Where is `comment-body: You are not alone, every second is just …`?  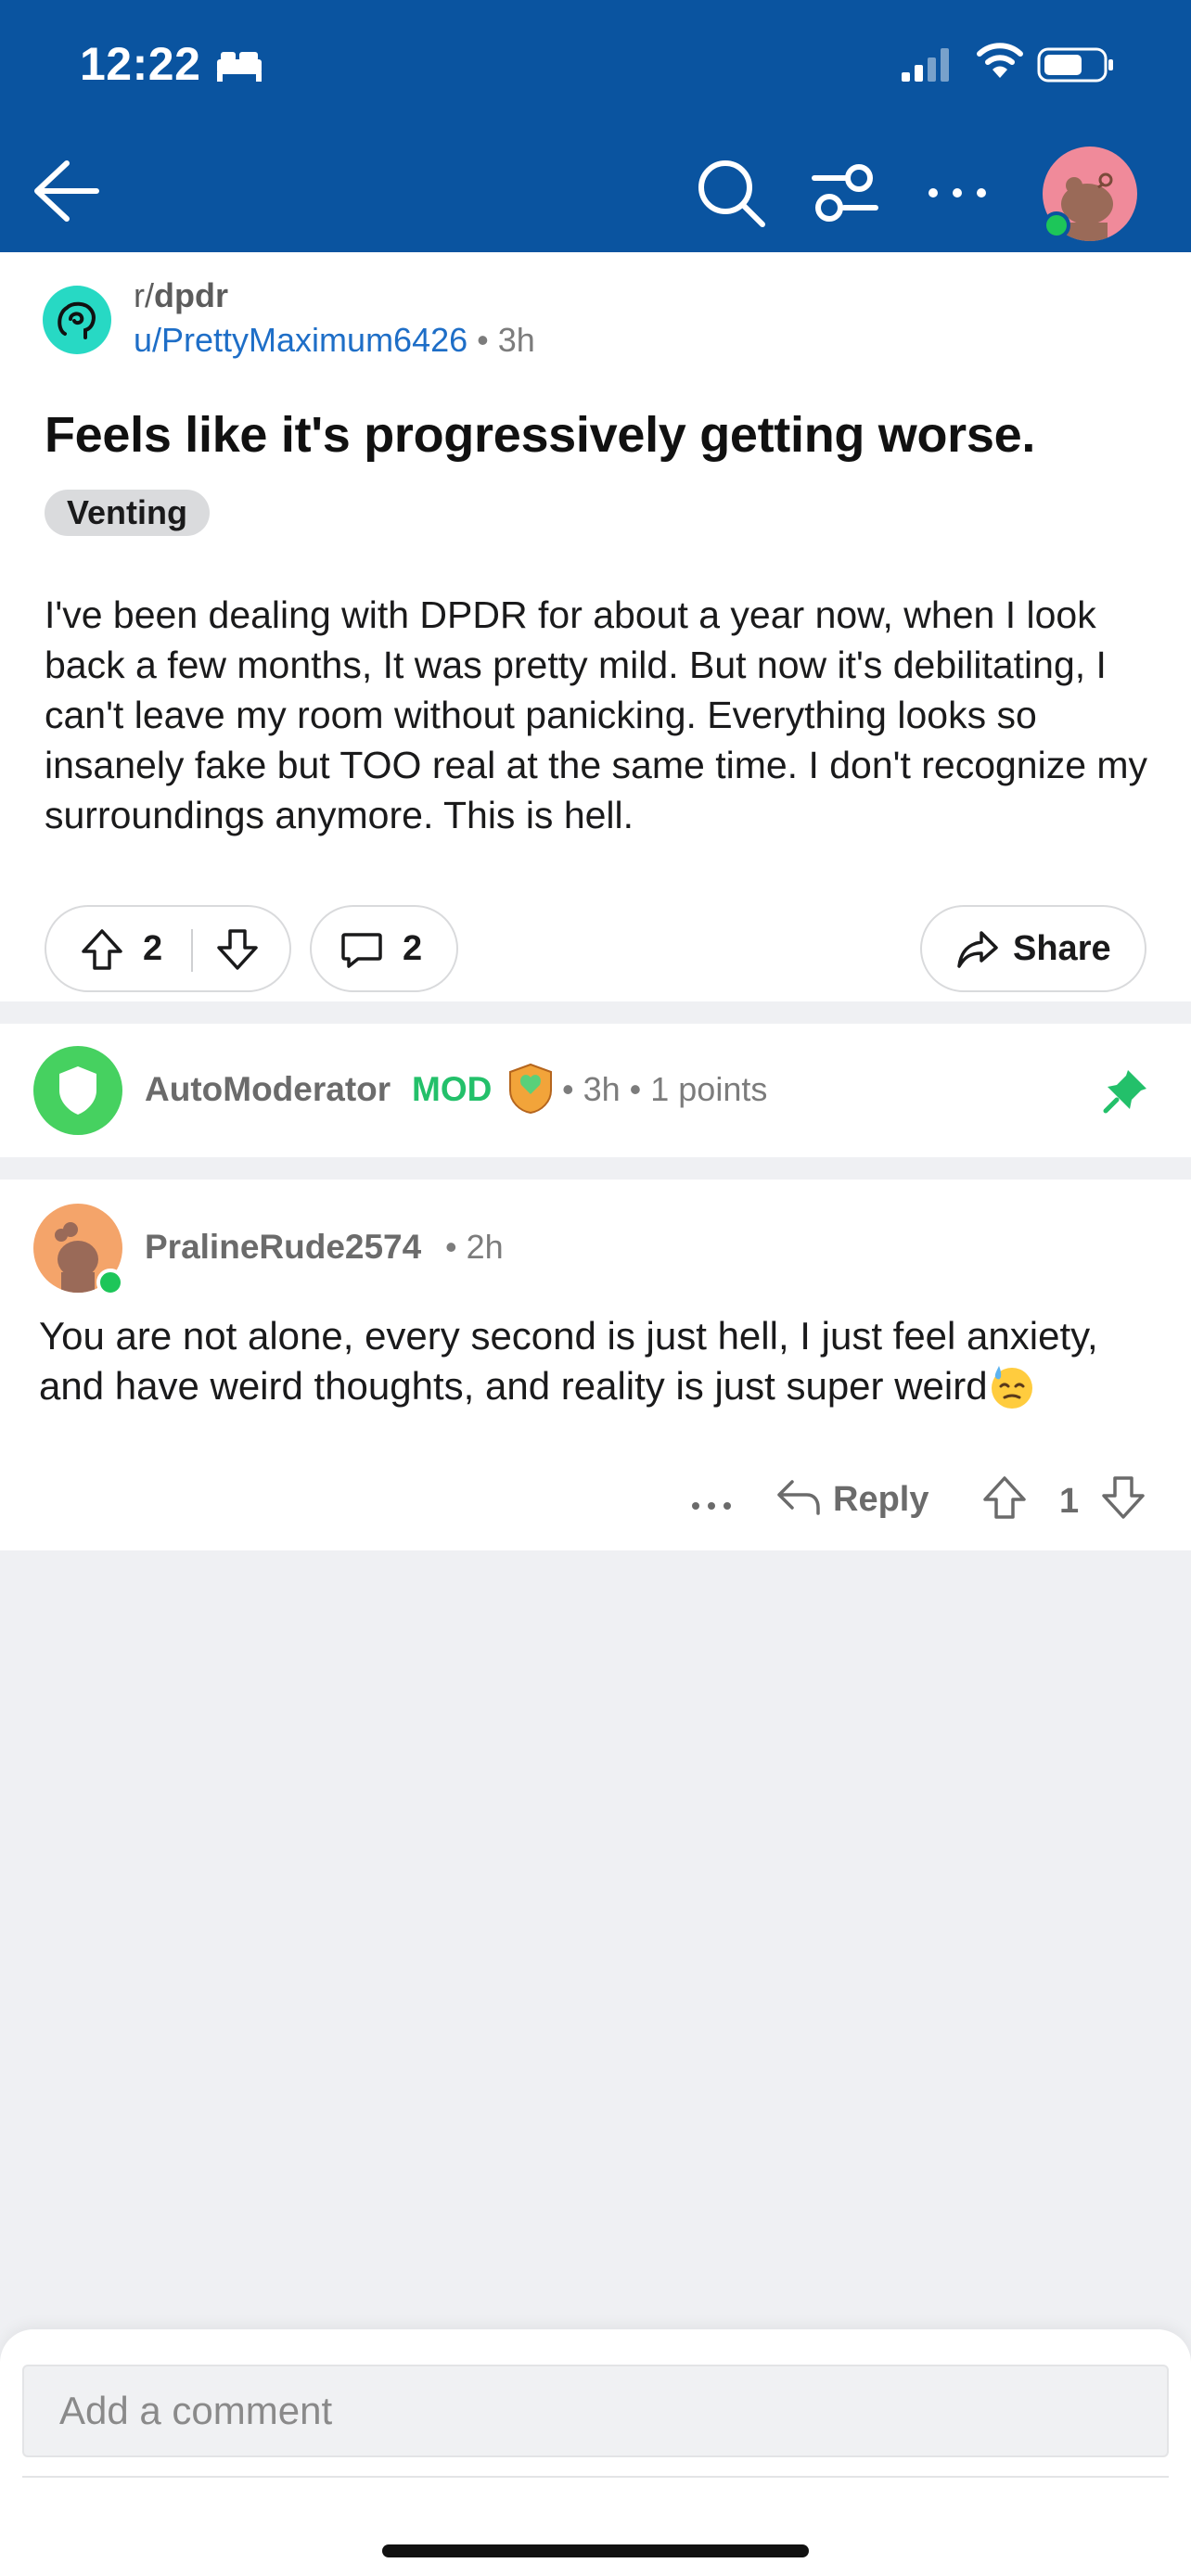 comment-body: You are not alone, every second is just … is located at coordinates (600, 1361).